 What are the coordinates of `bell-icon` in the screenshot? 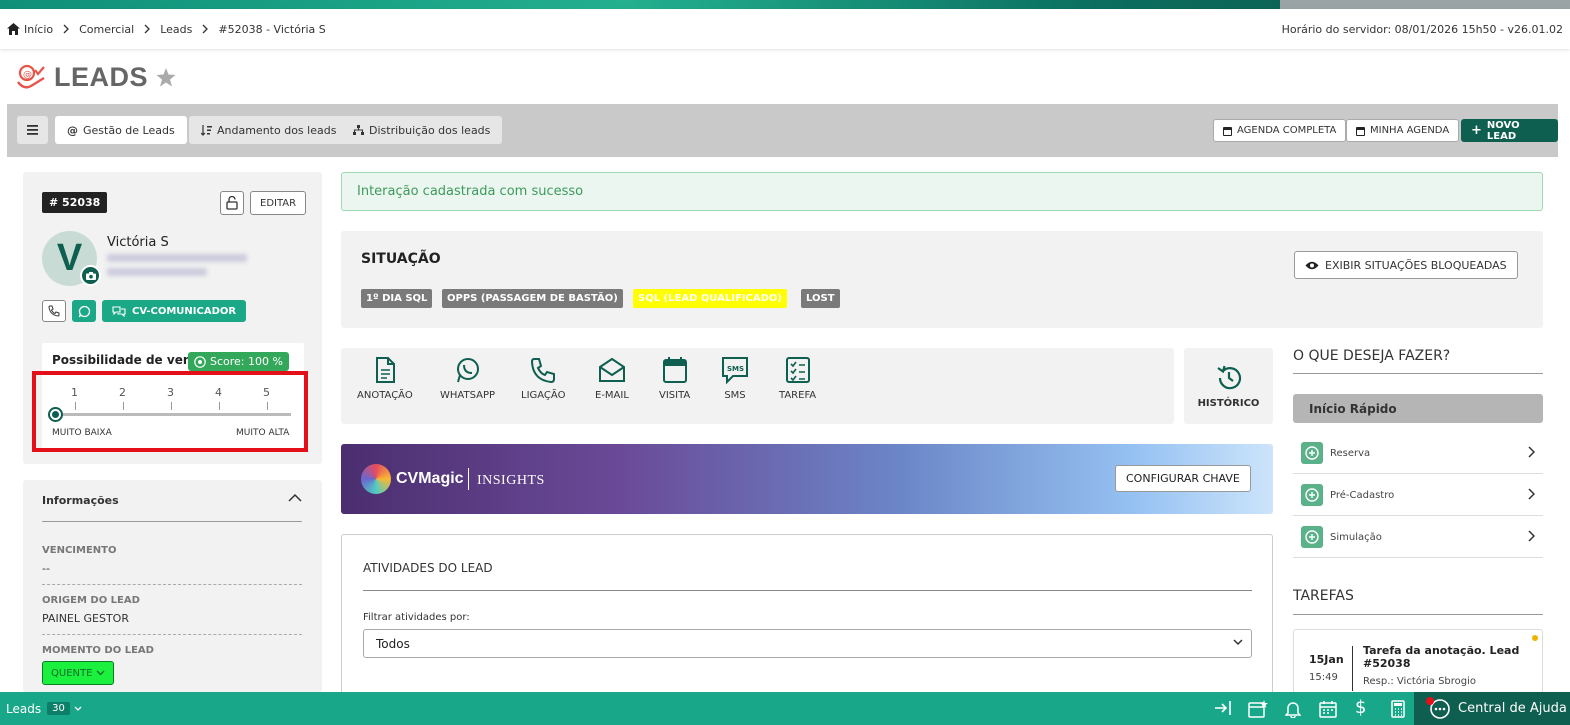 It's located at (1293, 709).